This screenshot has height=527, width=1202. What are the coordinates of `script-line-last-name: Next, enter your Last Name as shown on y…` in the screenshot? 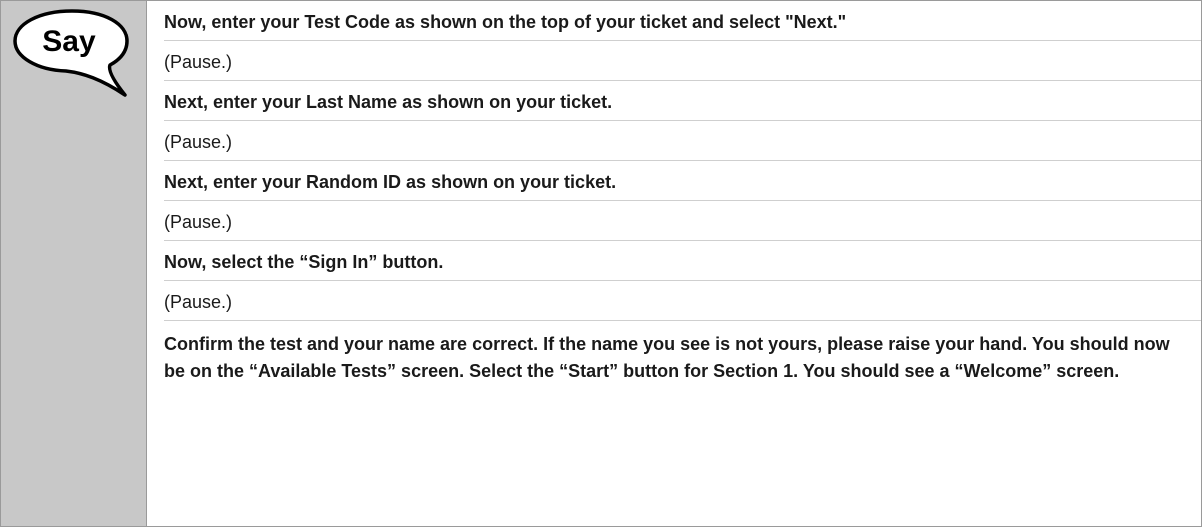 It's located at (682, 101).